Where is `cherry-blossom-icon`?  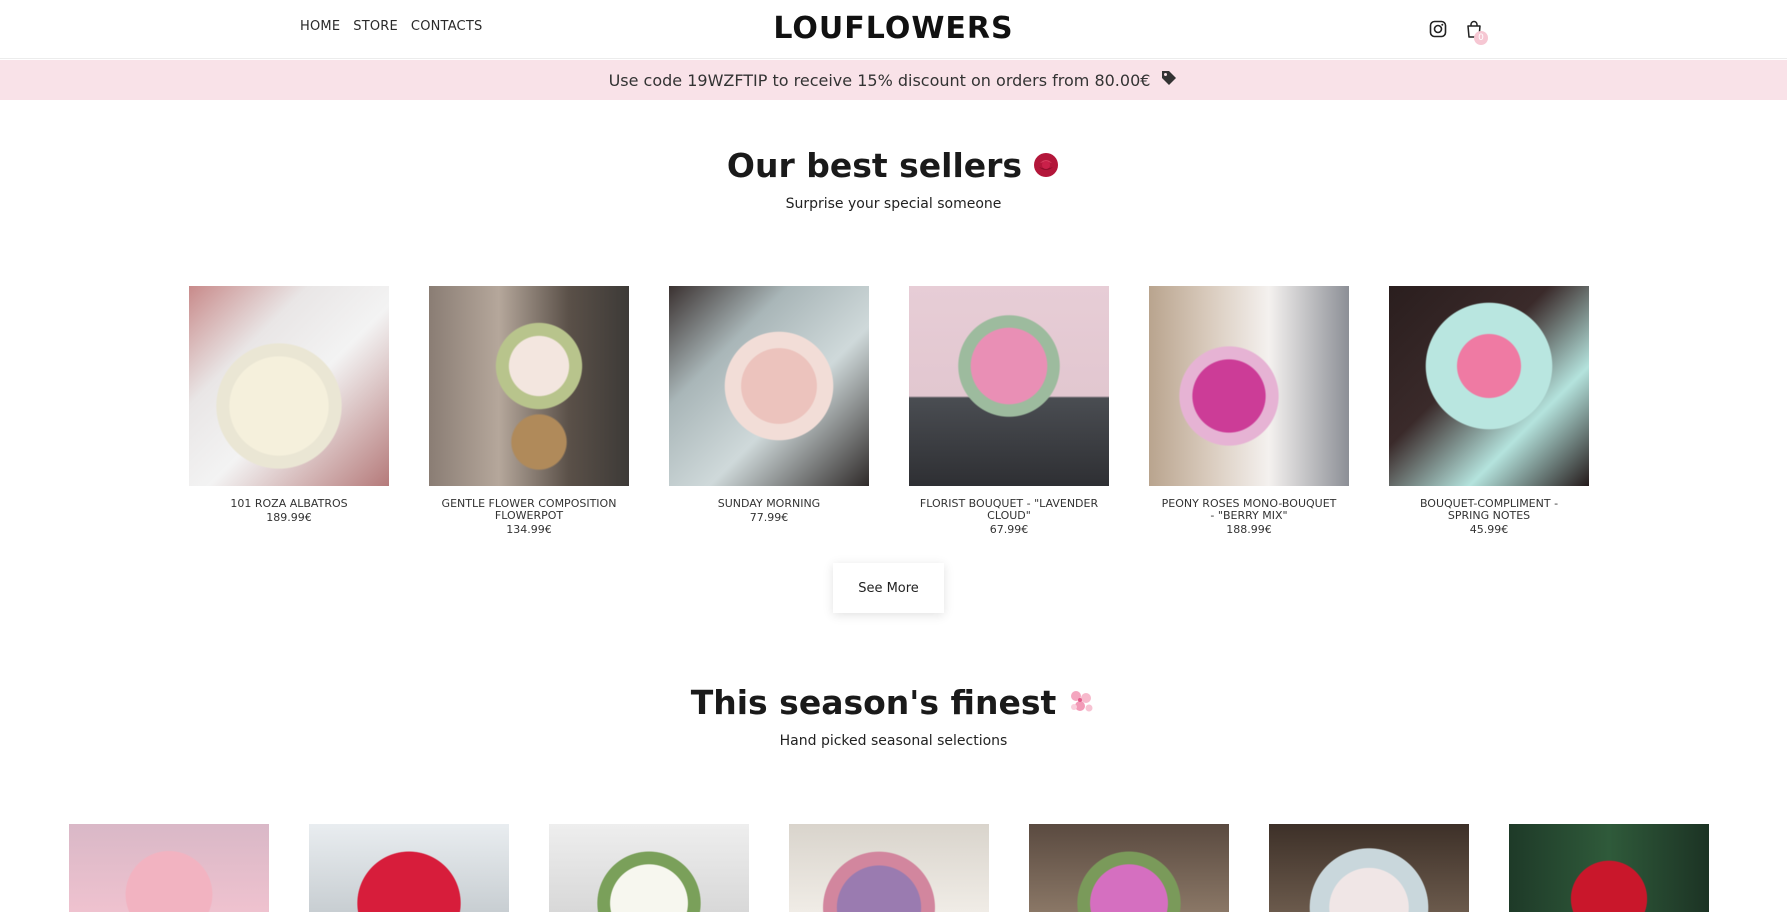 cherry-blossom-icon is located at coordinates (1081, 704).